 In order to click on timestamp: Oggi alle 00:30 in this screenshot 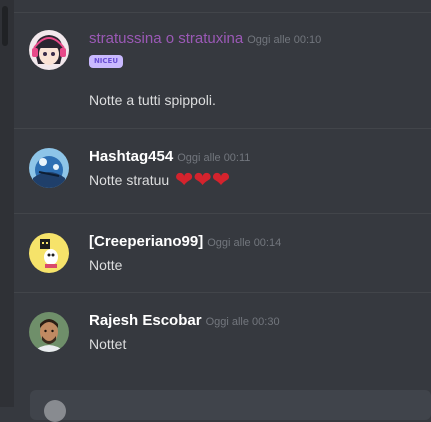, I will do `click(242, 322)`.